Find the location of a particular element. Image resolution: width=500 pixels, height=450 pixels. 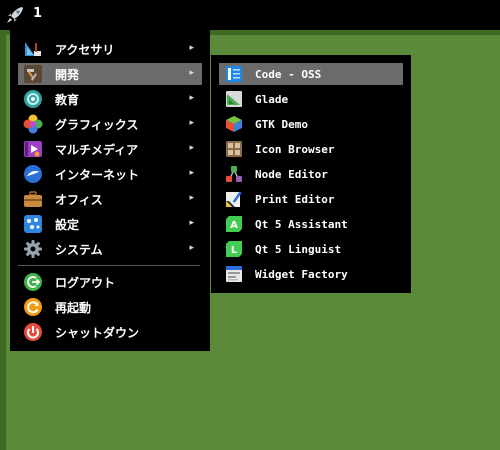

submenu-item-label: GTK Demo is located at coordinates (281, 124).